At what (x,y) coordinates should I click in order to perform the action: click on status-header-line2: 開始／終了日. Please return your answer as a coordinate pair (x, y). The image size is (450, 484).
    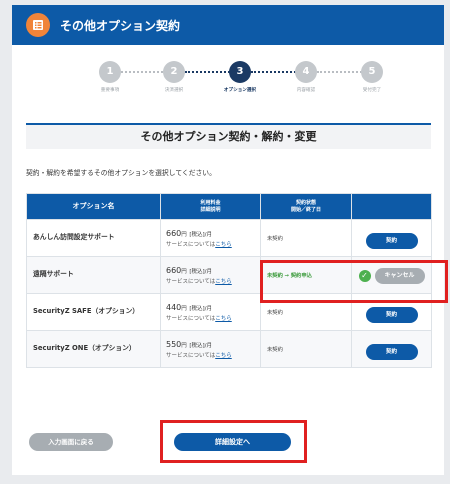
    Looking at the image, I should click on (305, 209).